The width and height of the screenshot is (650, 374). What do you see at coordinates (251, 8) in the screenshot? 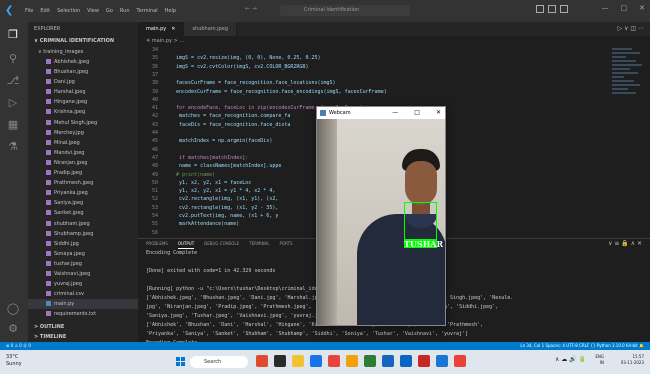
I see `nav-arrows: ← →` at bounding box center [251, 8].